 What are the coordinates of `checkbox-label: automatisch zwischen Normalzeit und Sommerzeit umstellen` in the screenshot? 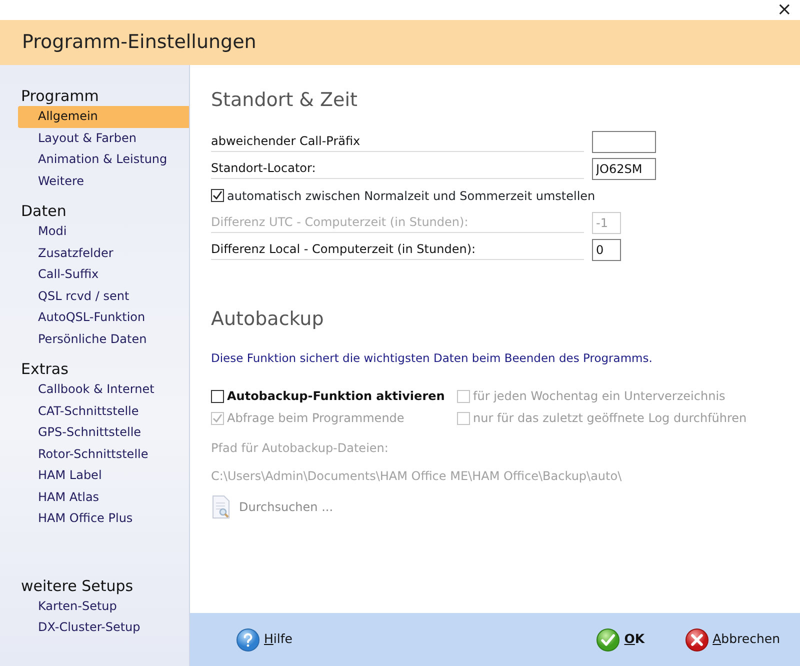 It's located at (411, 196).